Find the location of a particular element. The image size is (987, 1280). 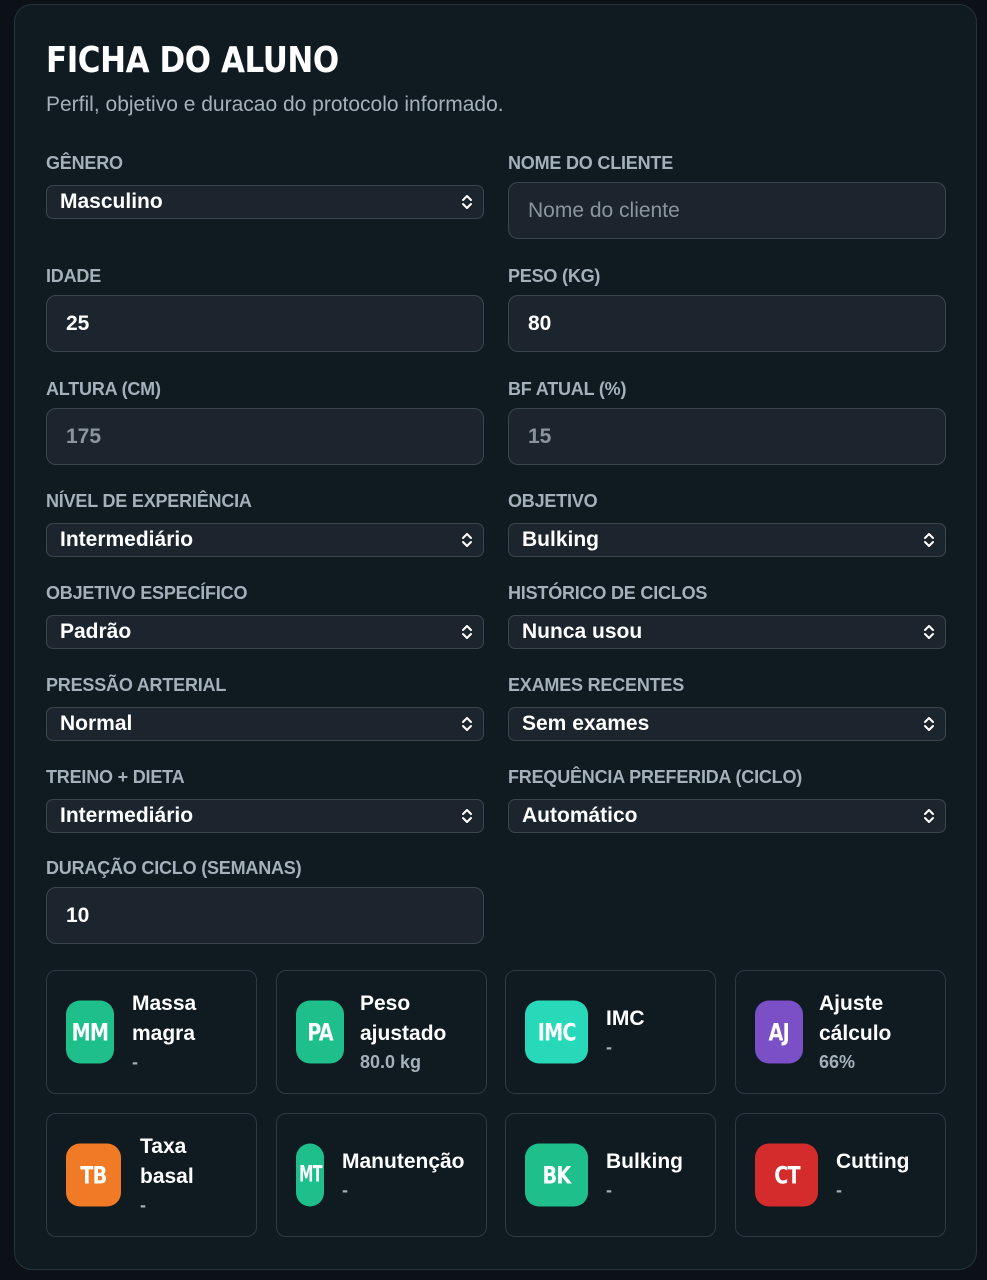

blood-pressure-label: PRESSÃO ARTERIAL is located at coordinates (136, 685).